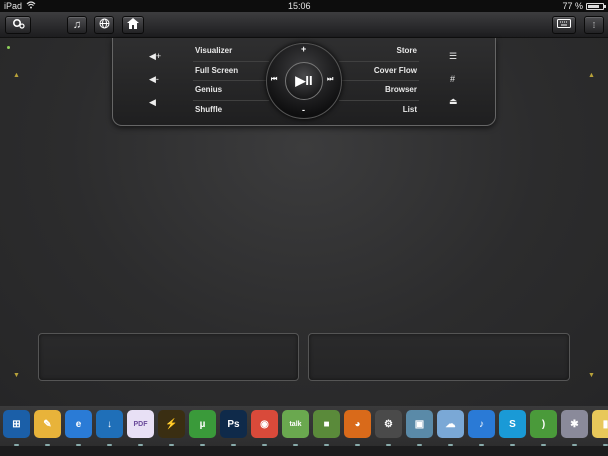  I want to click on touchpad-left, so click(168, 357).